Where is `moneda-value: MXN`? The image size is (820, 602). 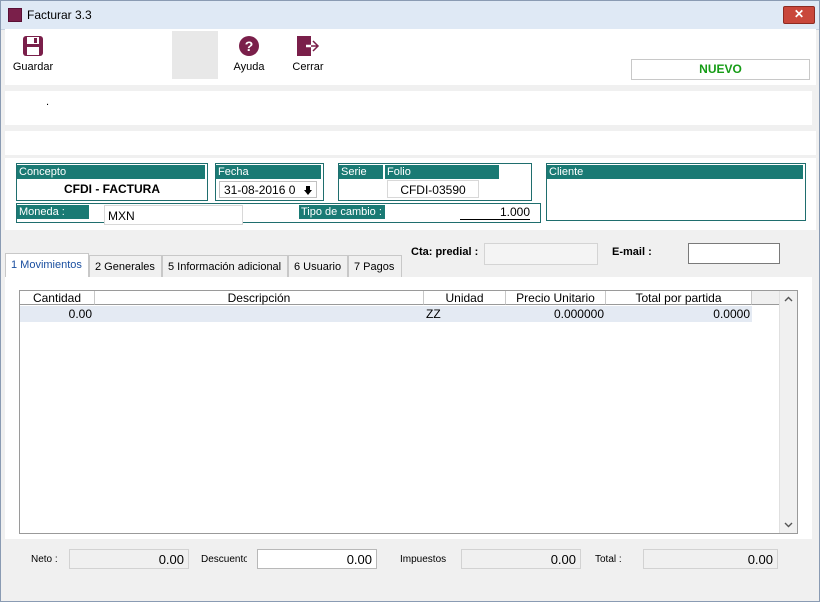
moneda-value: MXN is located at coordinates (173, 215).